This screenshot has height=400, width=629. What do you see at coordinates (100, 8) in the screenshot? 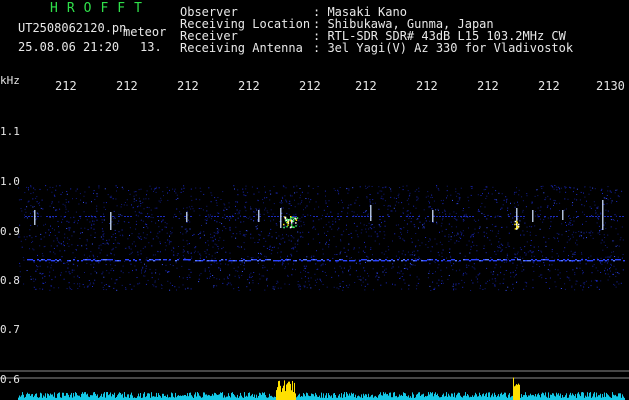
I see `app-brand: HROFFT` at bounding box center [100, 8].